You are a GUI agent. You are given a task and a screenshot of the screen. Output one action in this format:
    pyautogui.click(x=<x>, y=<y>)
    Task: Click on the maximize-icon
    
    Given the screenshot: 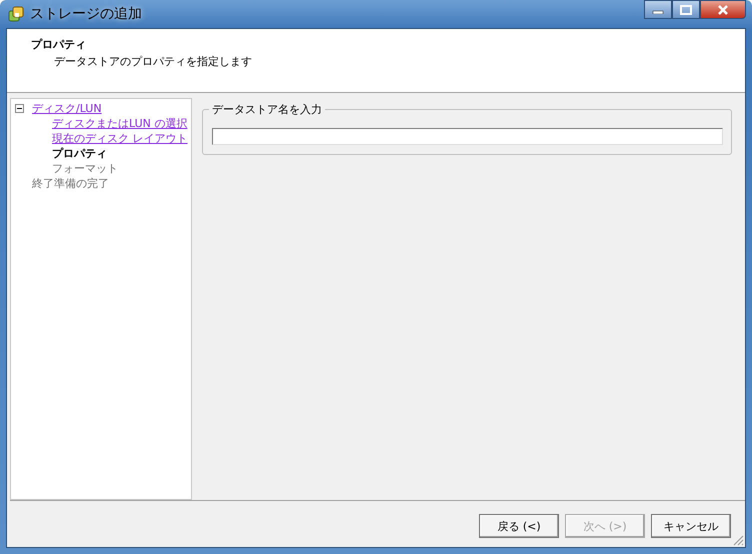 What is the action you would take?
    pyautogui.click(x=686, y=9)
    